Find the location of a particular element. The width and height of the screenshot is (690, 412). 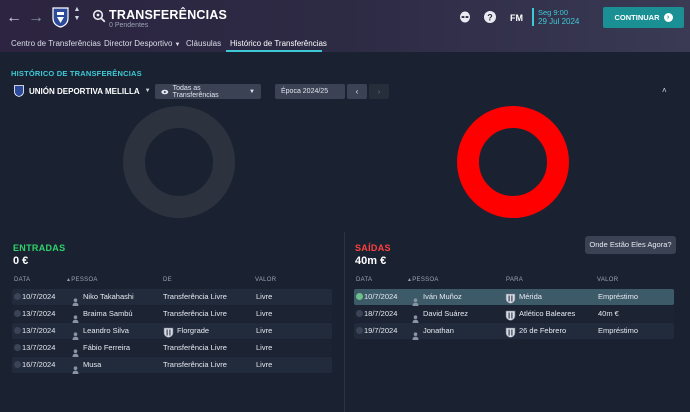

collapse-button: ˄ is located at coordinates (664, 90).